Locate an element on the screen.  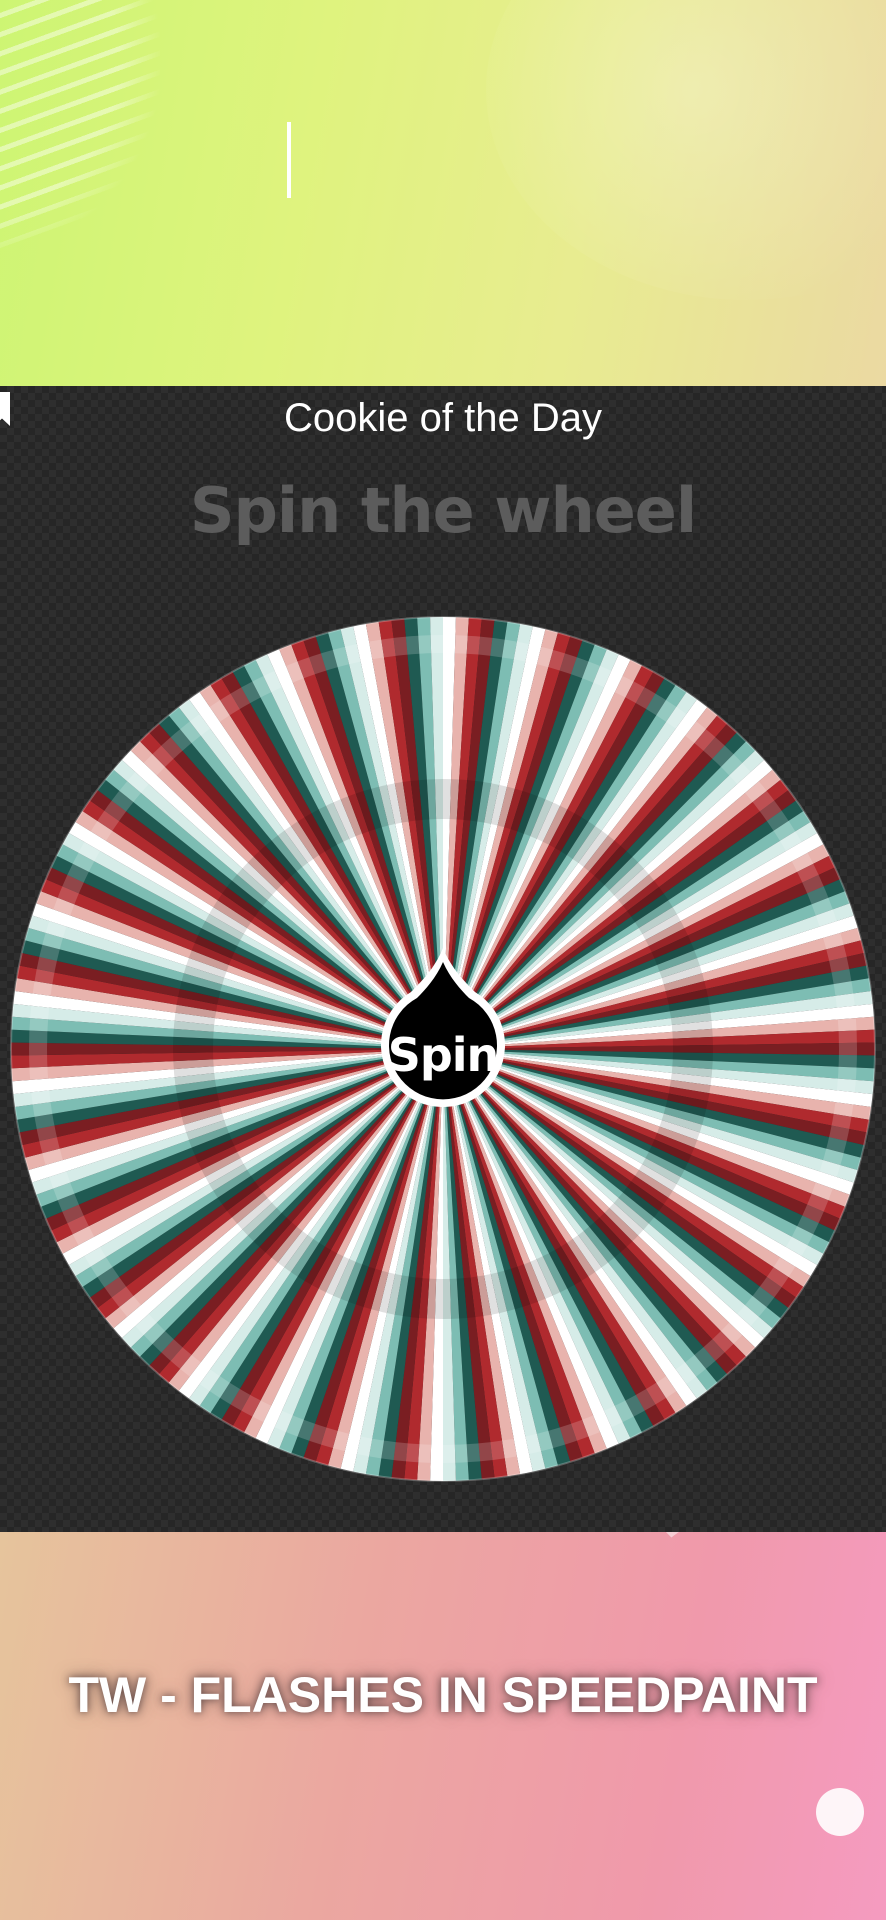
decorative-stripes is located at coordinates (80, 135).